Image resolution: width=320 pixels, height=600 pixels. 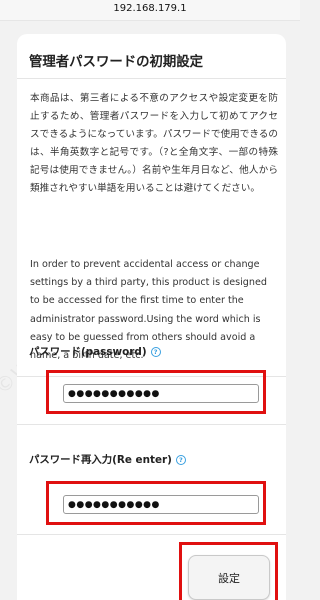 What do you see at coordinates (151, 424) in the screenshot?
I see `password-section-divider` at bounding box center [151, 424].